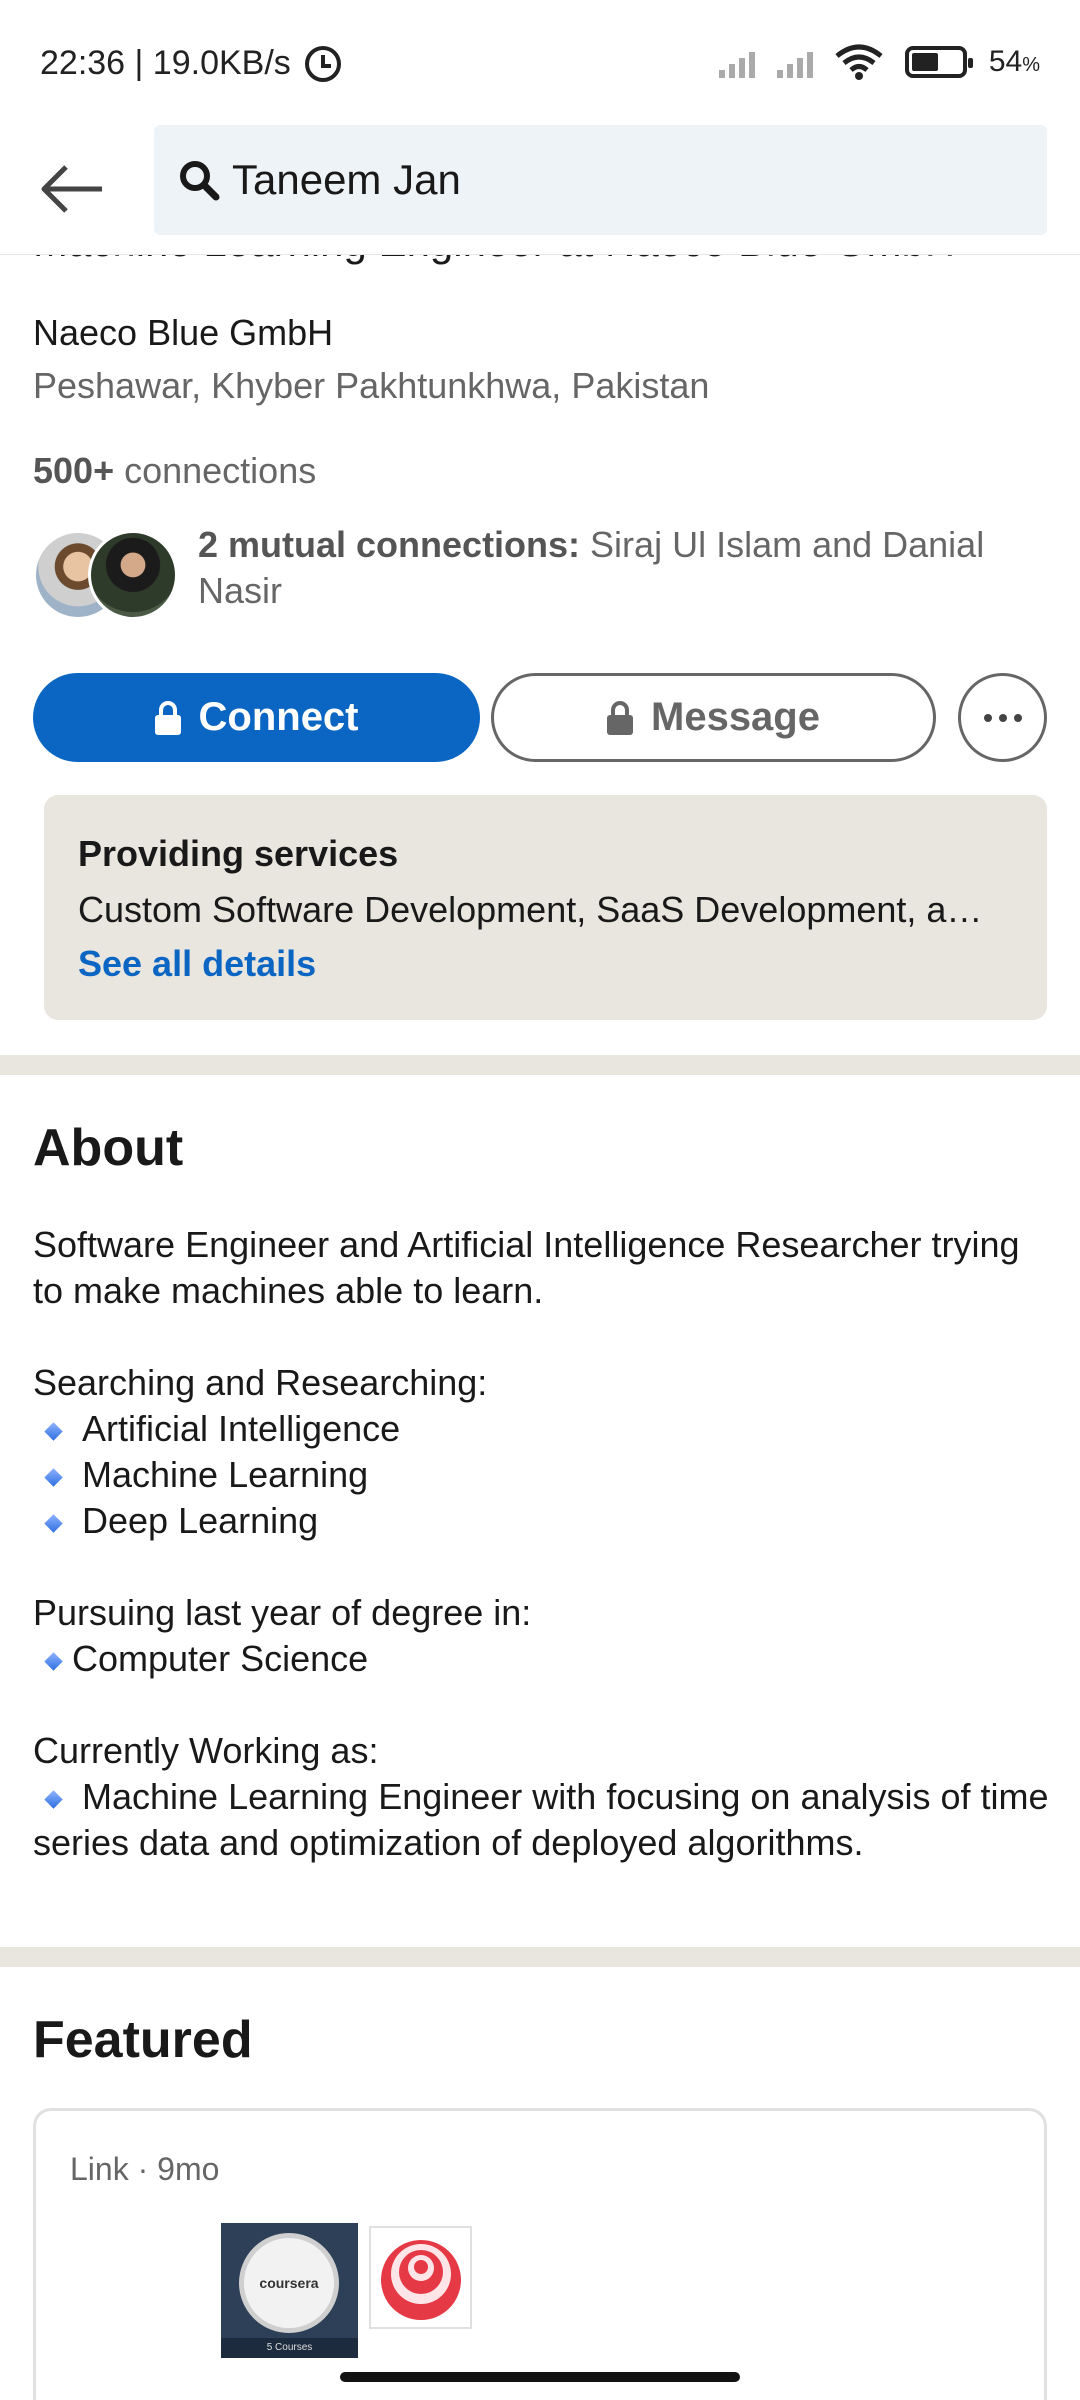 The width and height of the screenshot is (1080, 2400). I want to click on services-title: Providing services, so click(238, 853).